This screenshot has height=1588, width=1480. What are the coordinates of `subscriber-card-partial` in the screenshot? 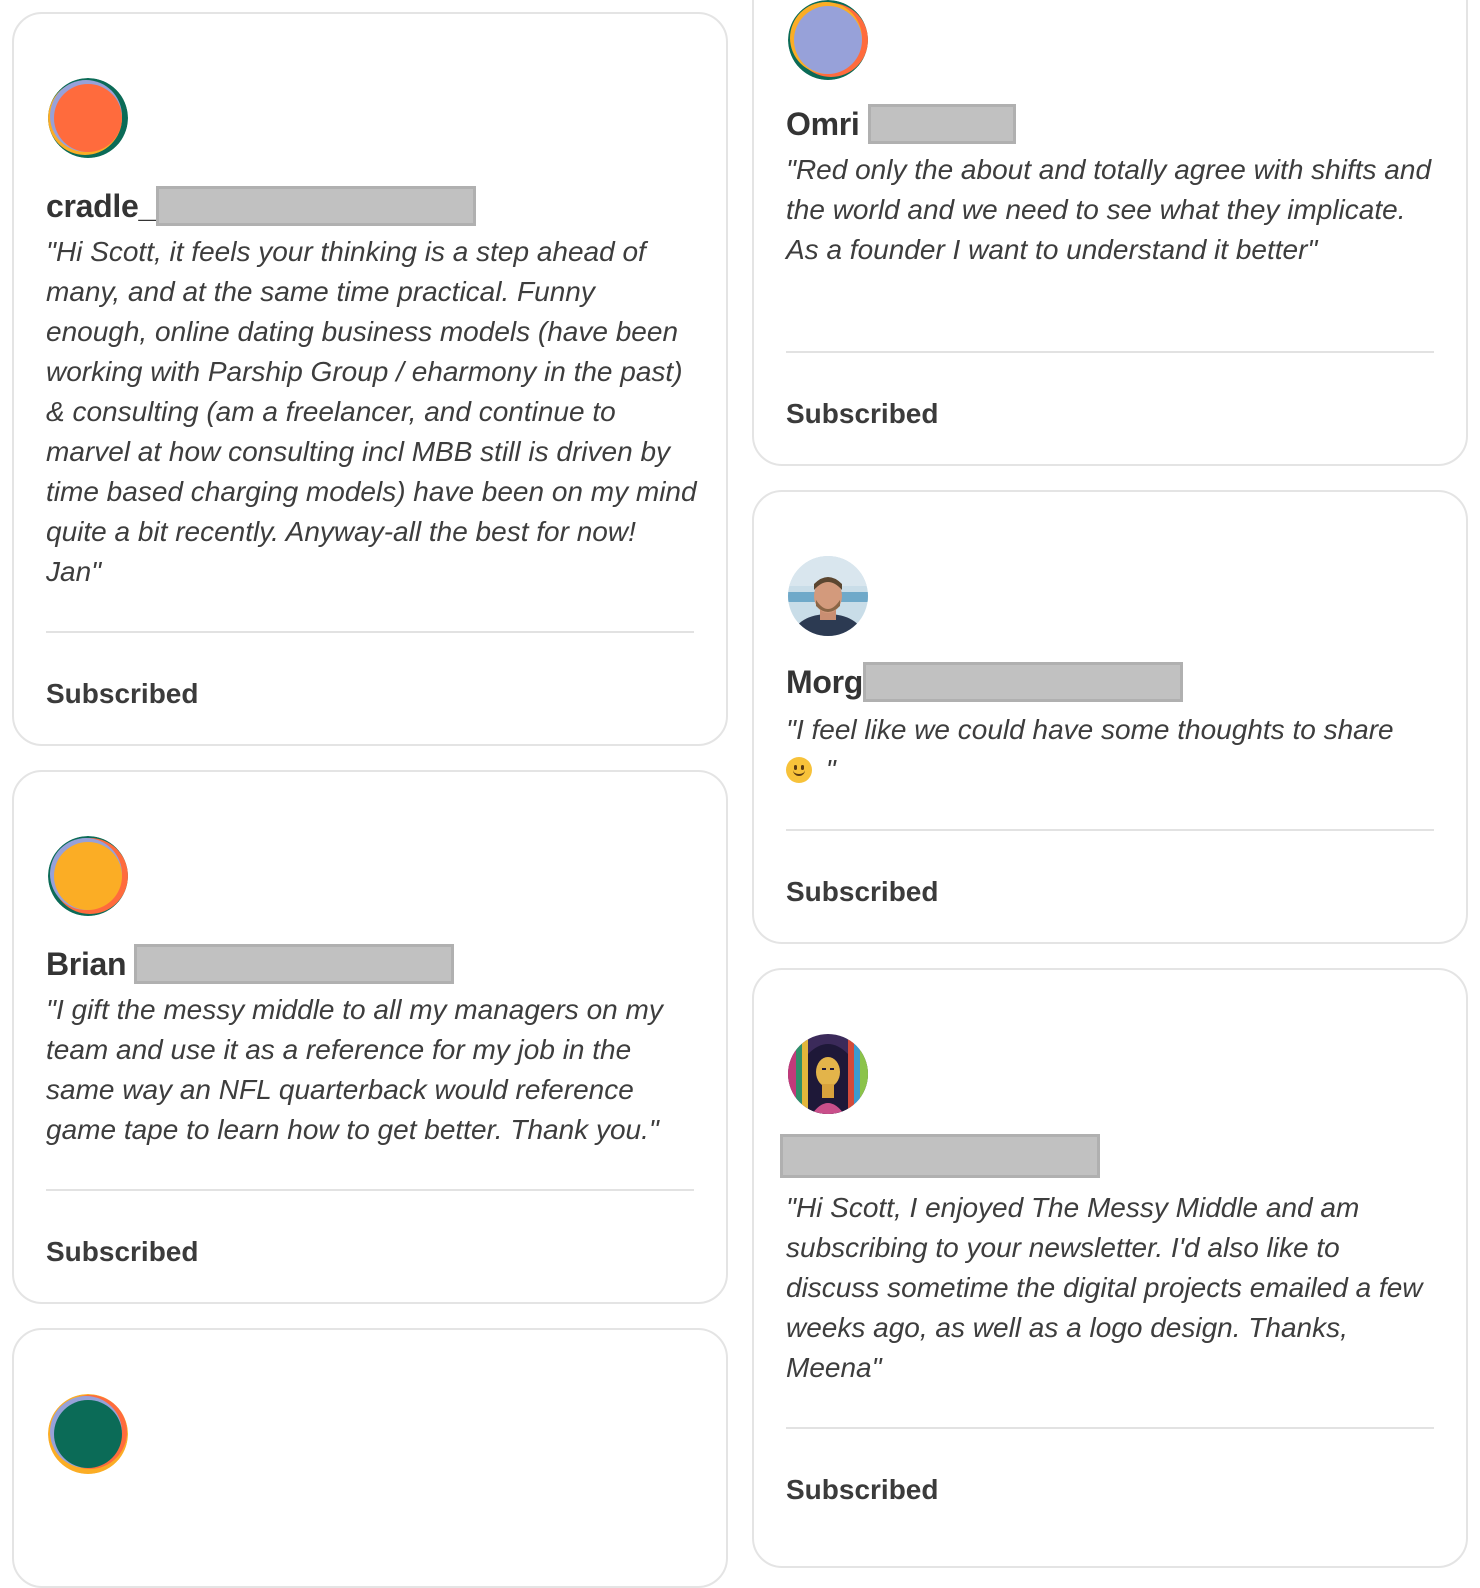 It's located at (370, 1458).